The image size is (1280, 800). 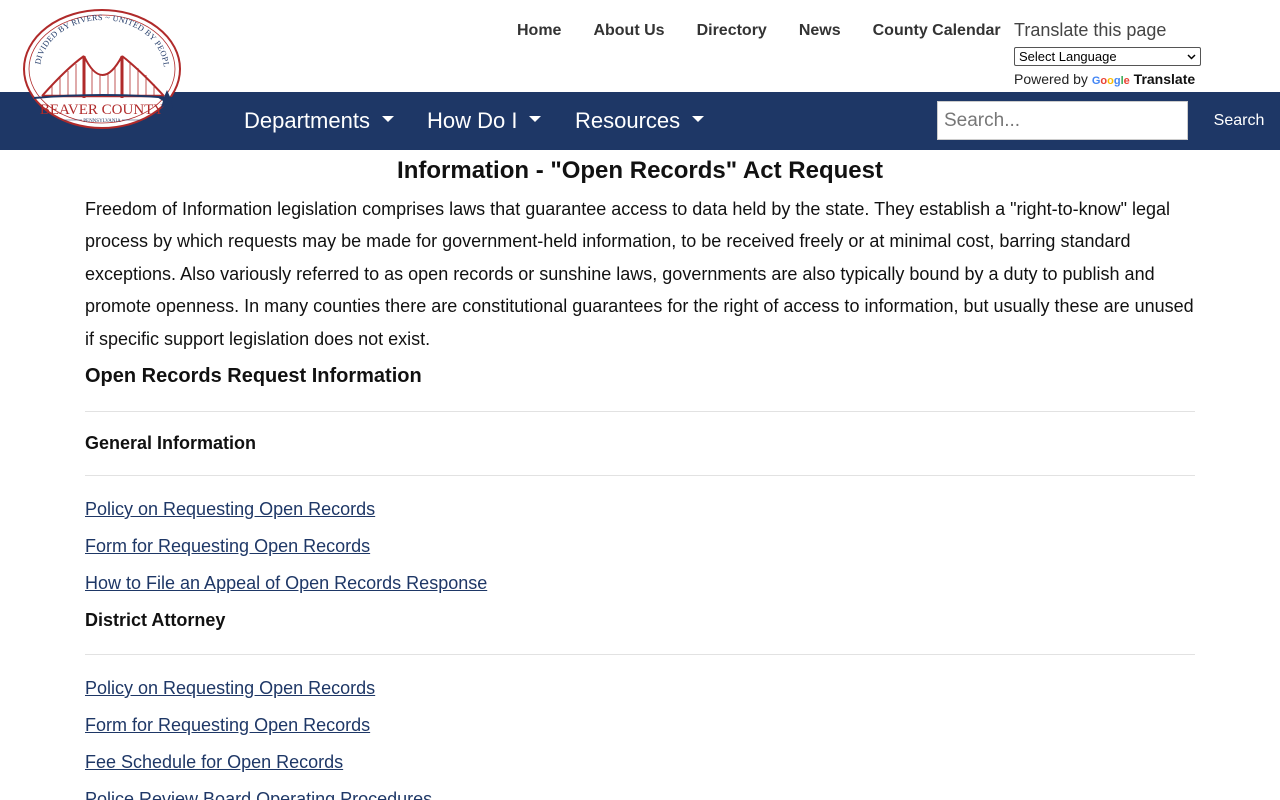 I want to click on da-policy-link: Policy on Requesting Open Records, so click(x=640, y=688).